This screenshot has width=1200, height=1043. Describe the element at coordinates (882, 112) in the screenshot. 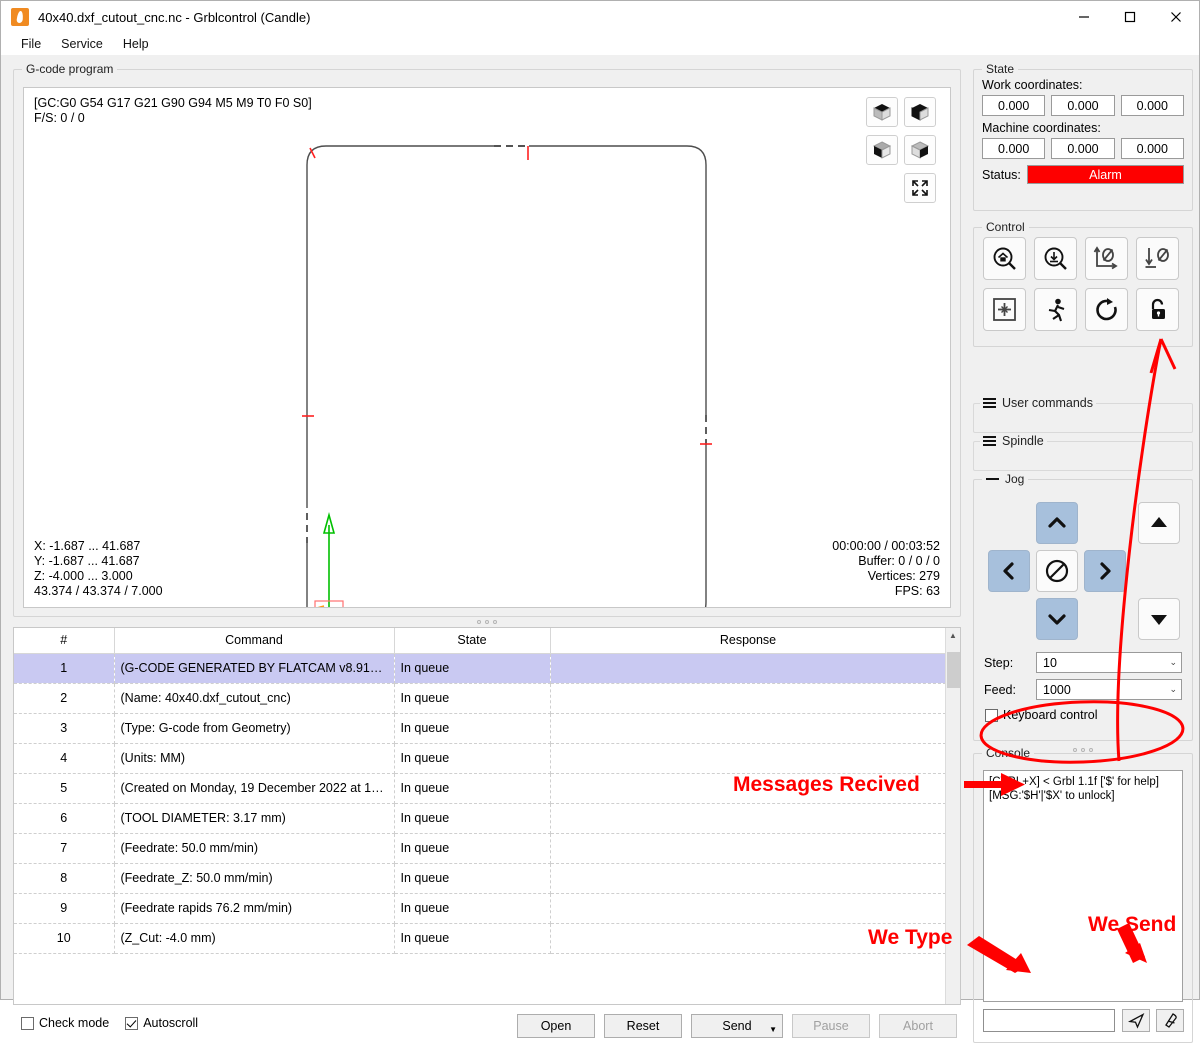

I see `isometric-view-button` at that location.